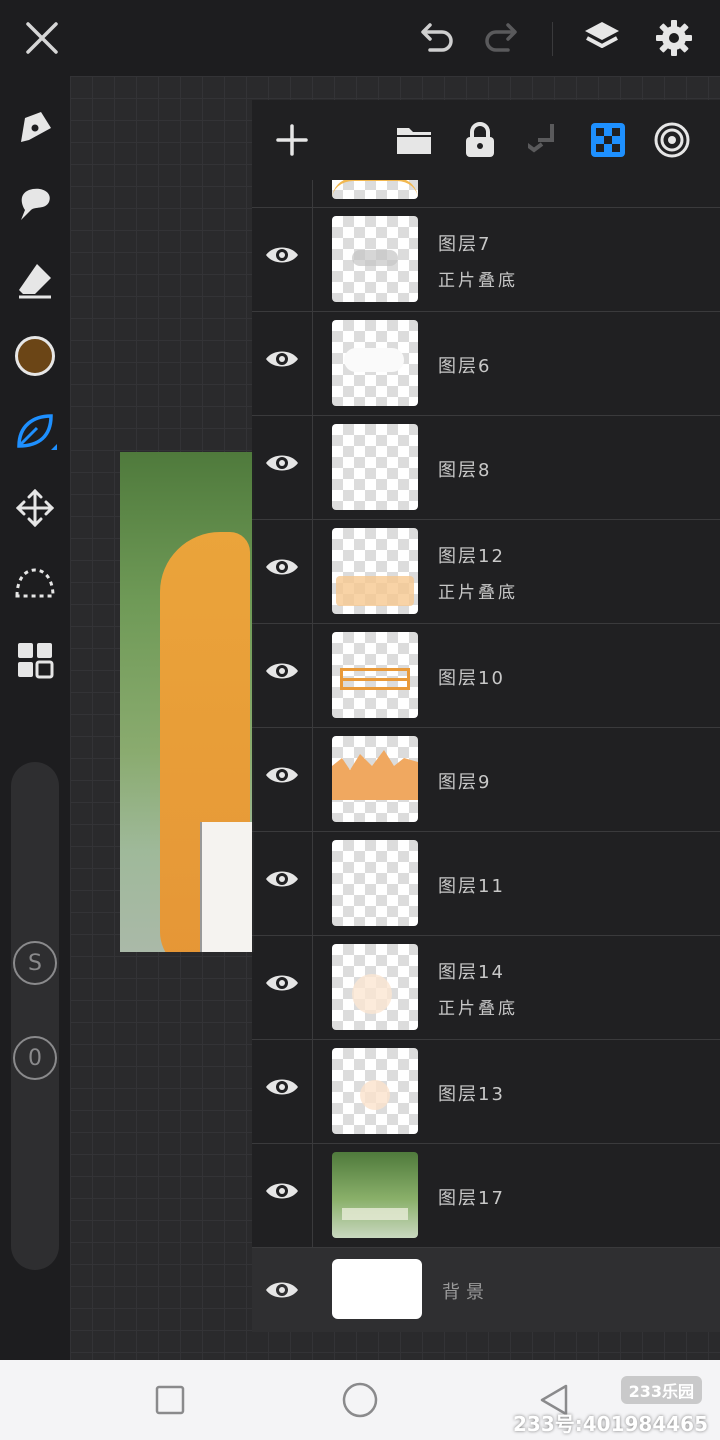 The image size is (720, 1440). What do you see at coordinates (35, 280) in the screenshot?
I see `eraser-icon` at bounding box center [35, 280].